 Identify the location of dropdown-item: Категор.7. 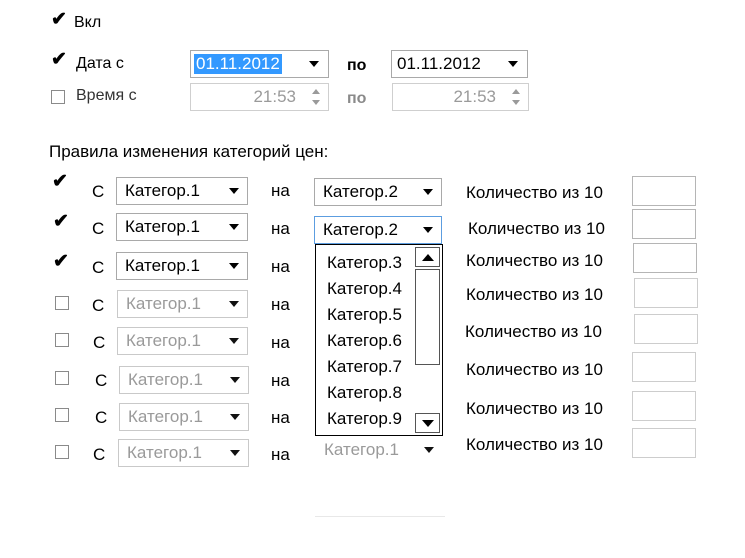
(364, 367).